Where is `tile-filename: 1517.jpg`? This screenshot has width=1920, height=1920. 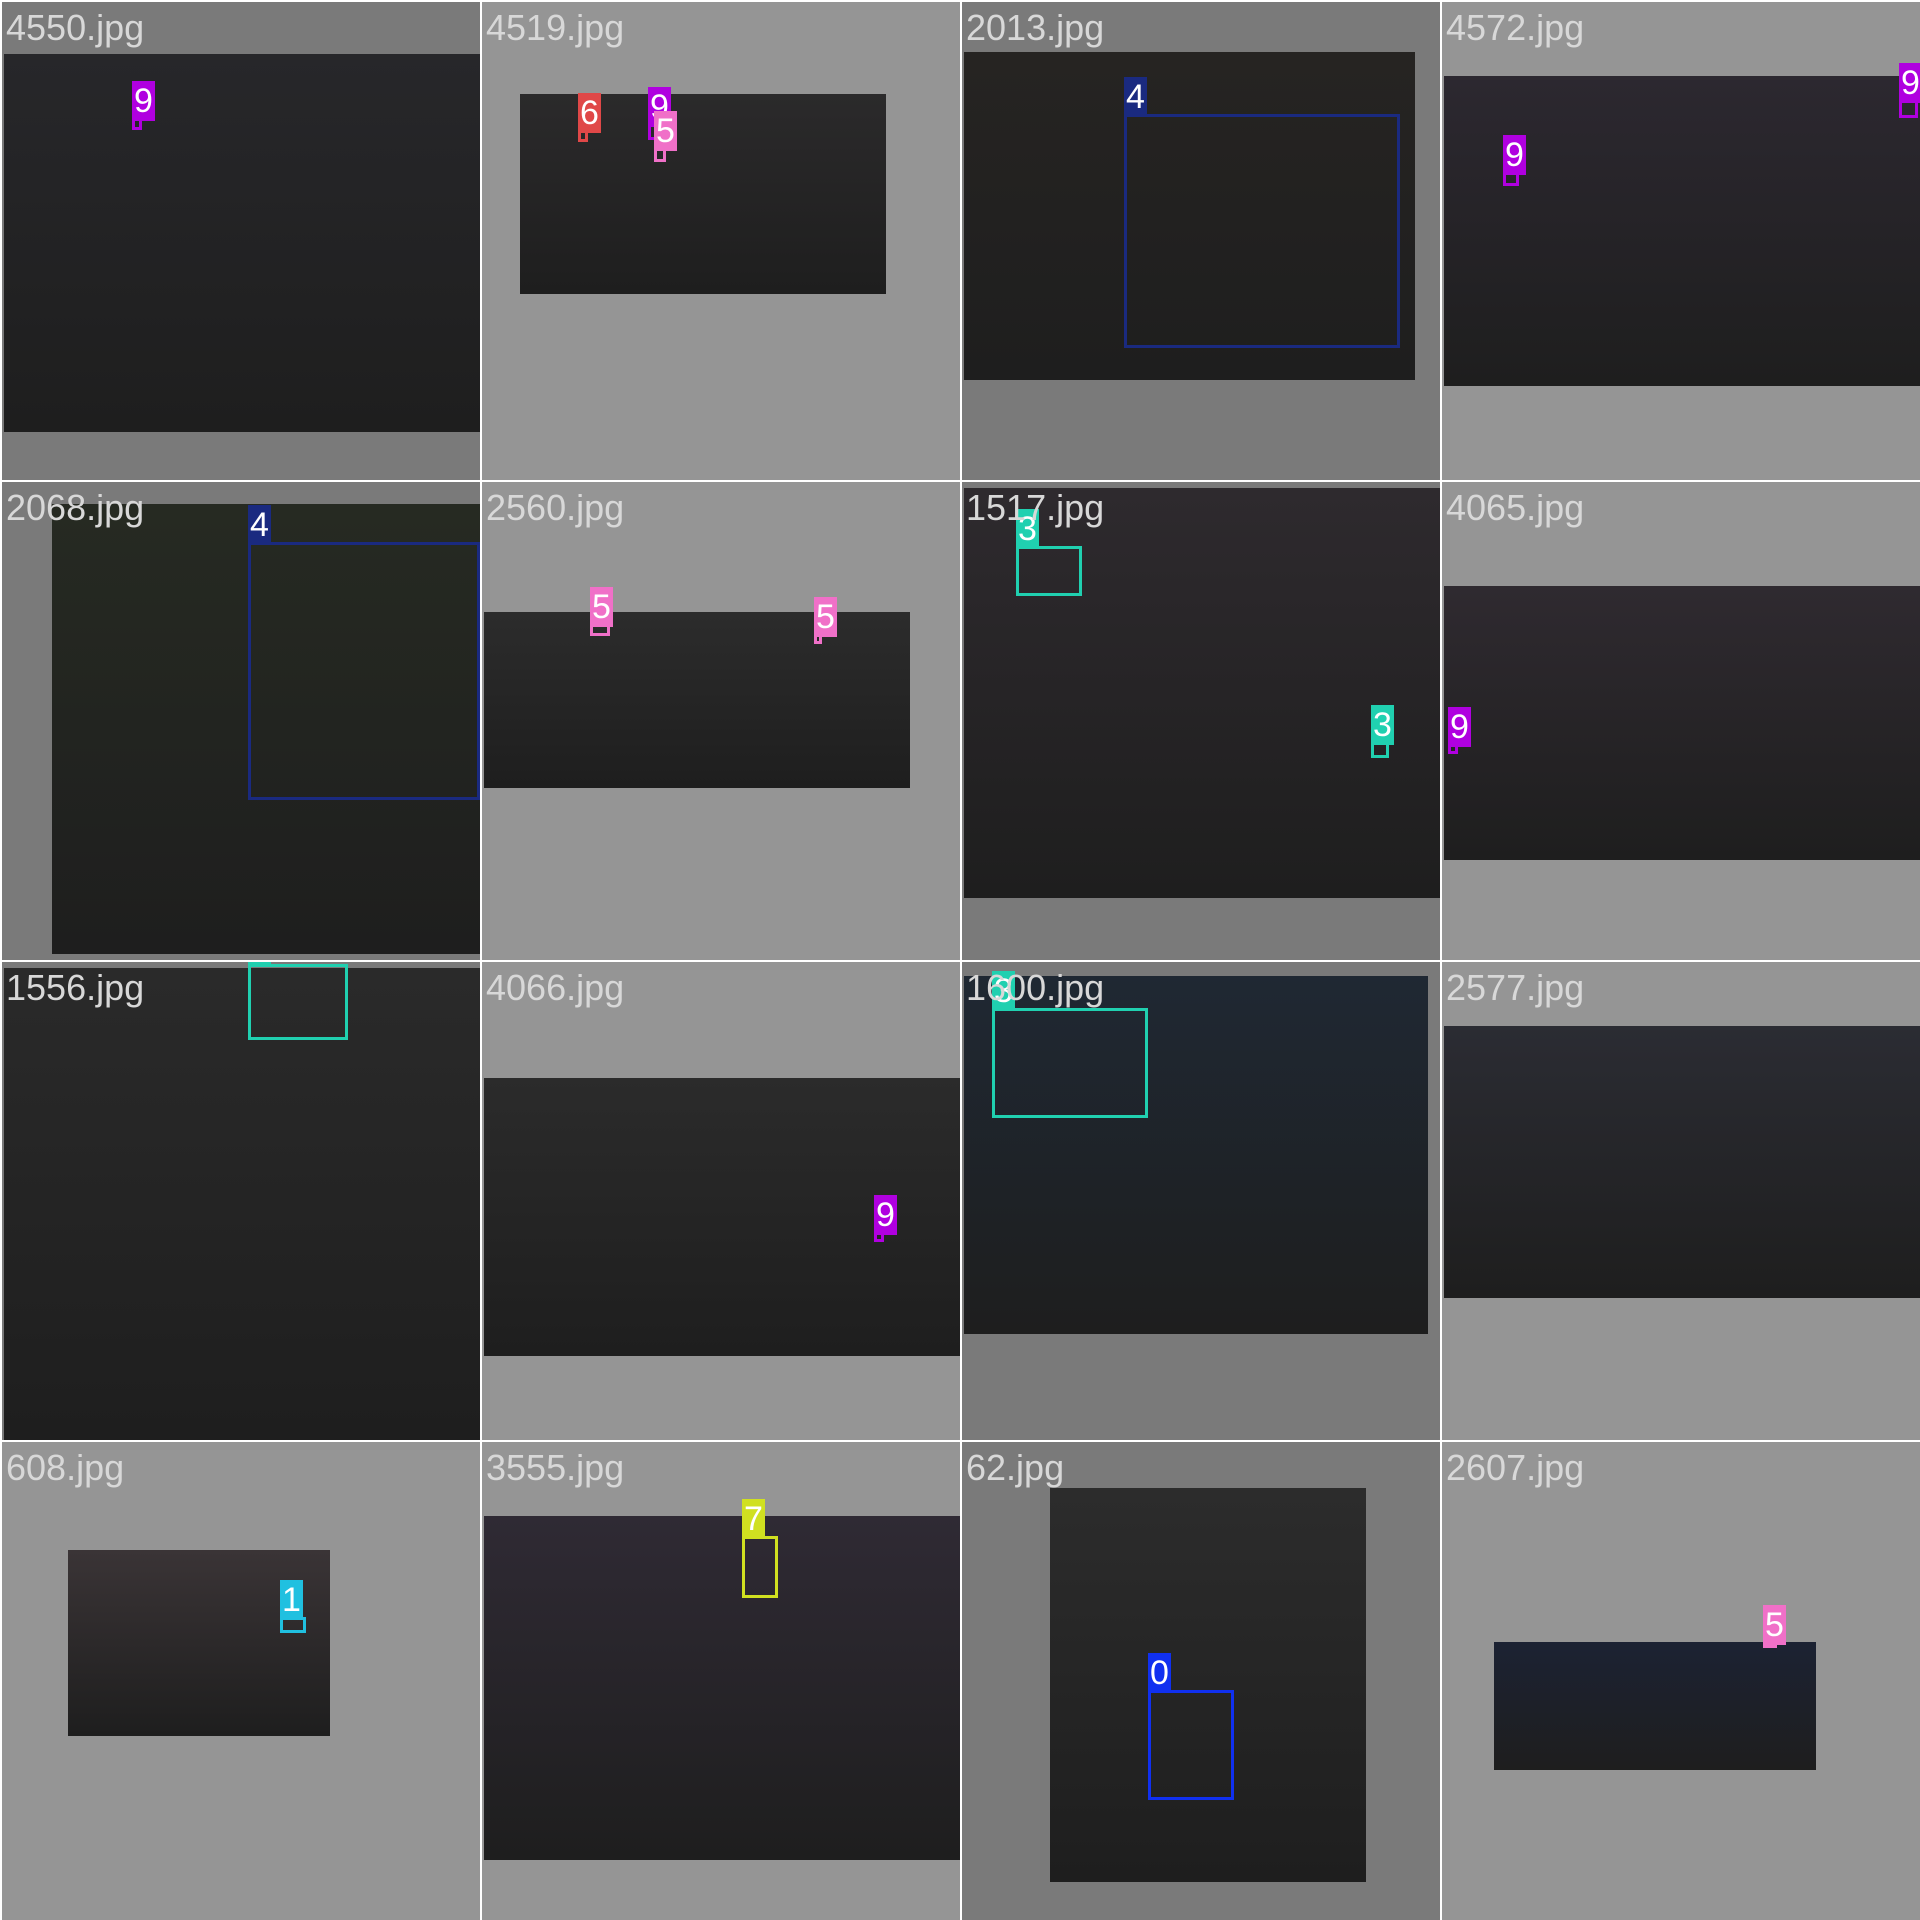 tile-filename: 1517.jpg is located at coordinates (1035, 507).